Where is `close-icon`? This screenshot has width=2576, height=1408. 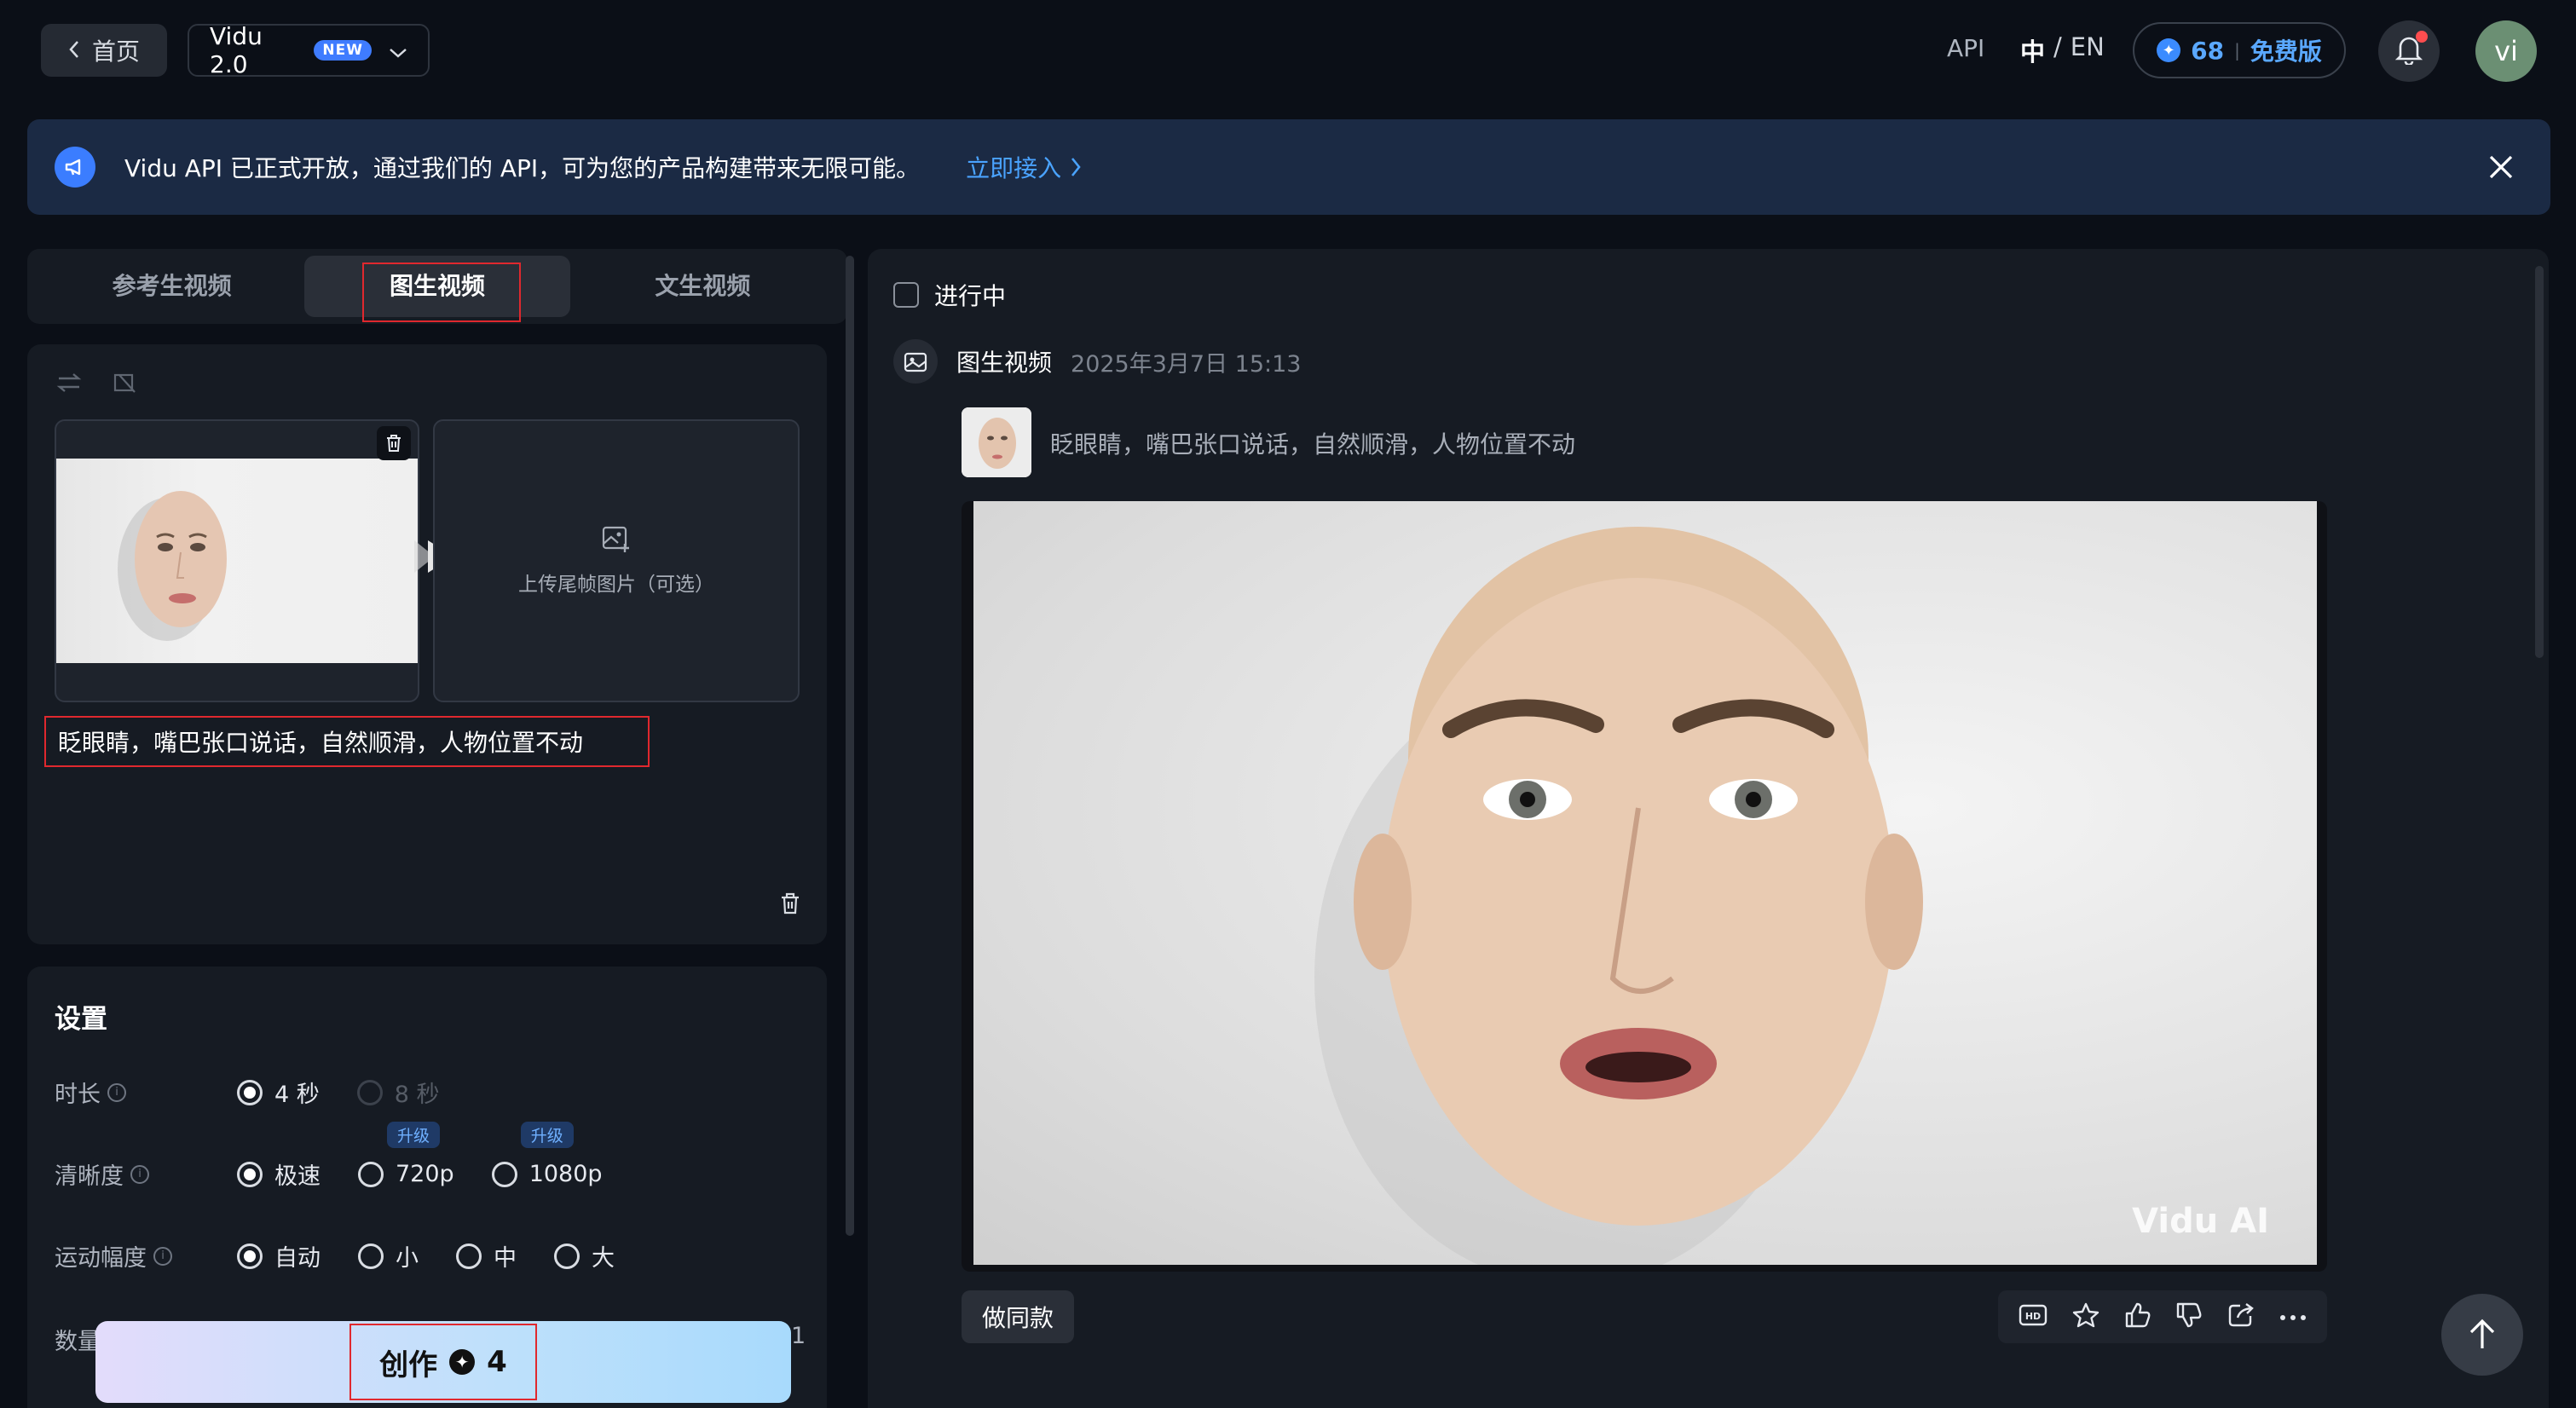
close-icon is located at coordinates (2501, 167).